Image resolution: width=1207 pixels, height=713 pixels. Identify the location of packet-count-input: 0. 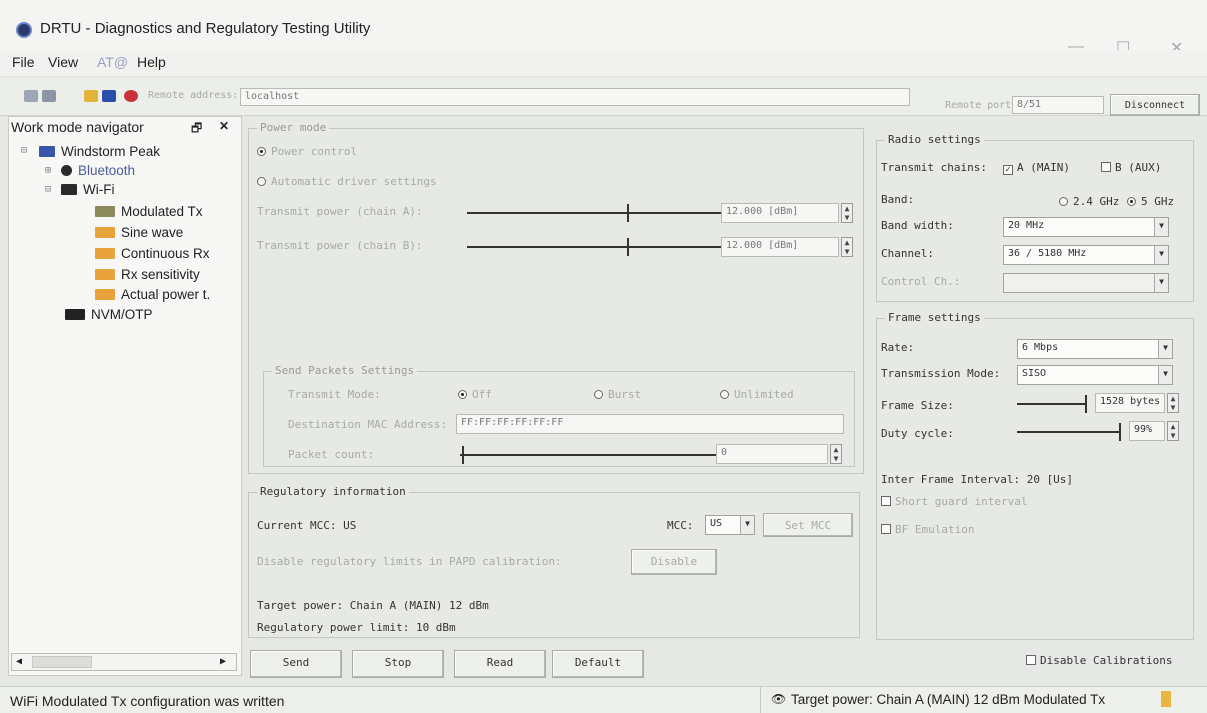
(772, 454).